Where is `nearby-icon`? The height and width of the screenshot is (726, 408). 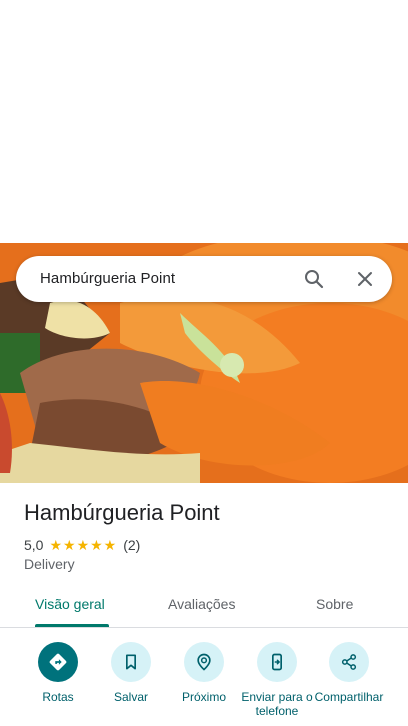 nearby-icon is located at coordinates (204, 662).